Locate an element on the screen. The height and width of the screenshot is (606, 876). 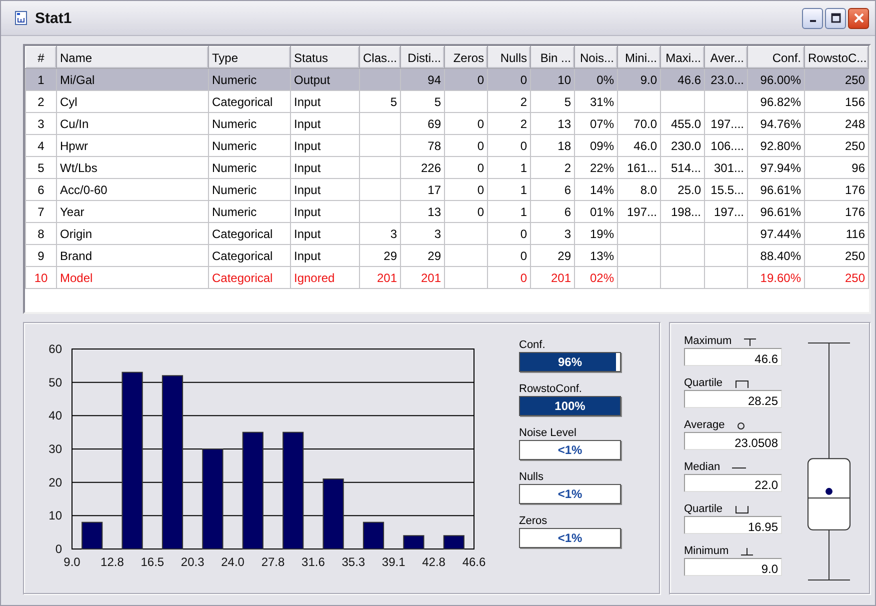
table-cell: 96.82% is located at coordinates (780, 101).